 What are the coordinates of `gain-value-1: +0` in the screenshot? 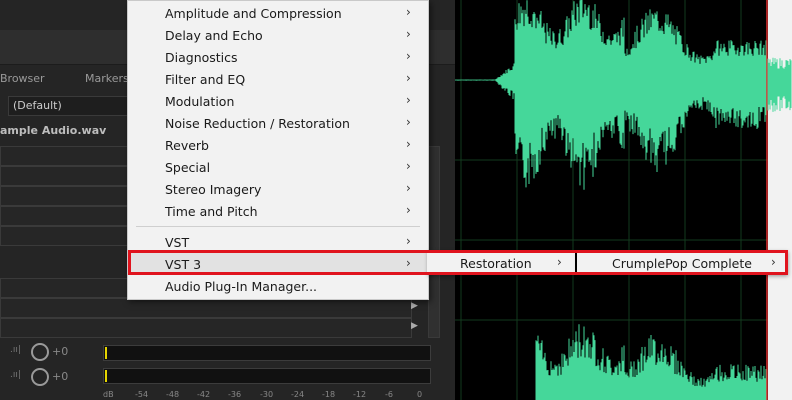 It's located at (60, 351).